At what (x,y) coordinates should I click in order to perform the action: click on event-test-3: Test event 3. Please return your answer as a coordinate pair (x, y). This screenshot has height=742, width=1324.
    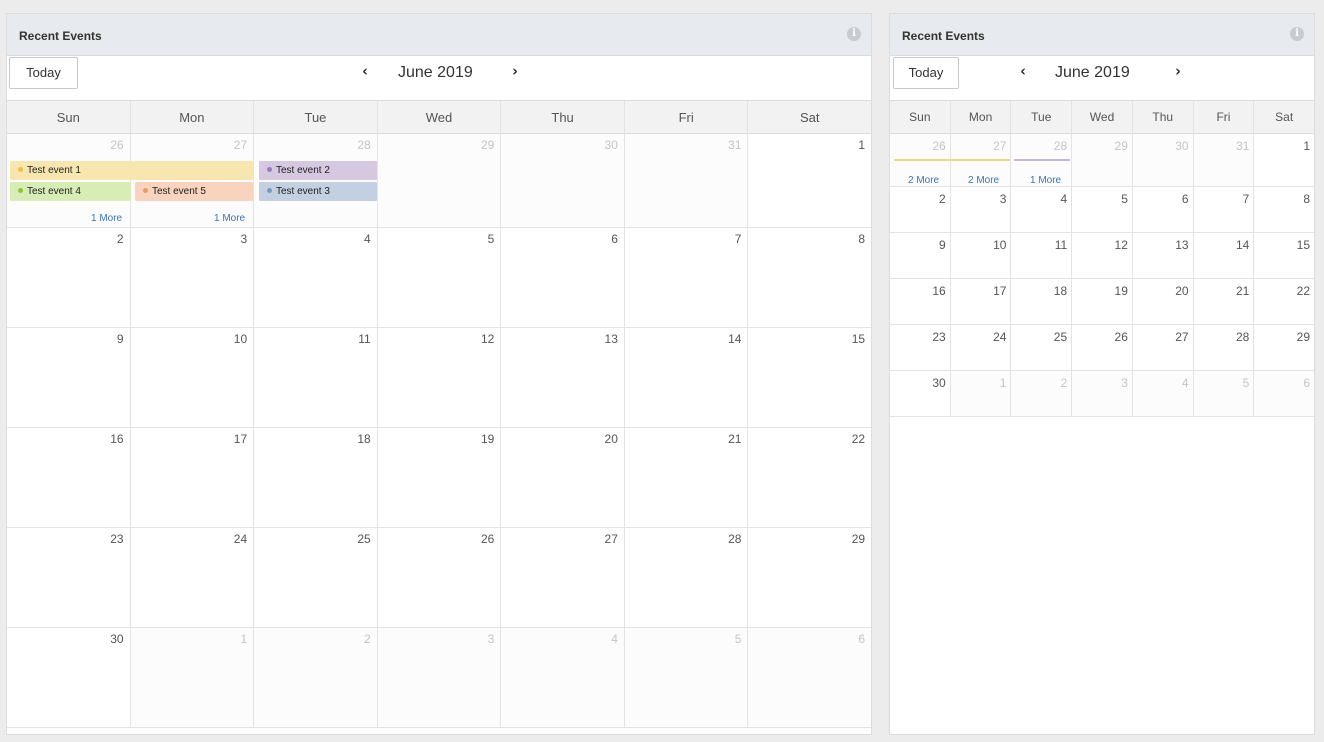
    Looking at the image, I should click on (318, 191).